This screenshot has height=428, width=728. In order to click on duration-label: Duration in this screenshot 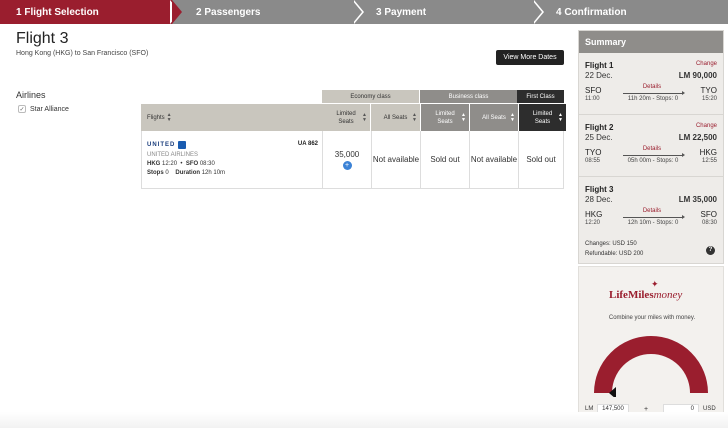, I will do `click(188, 173)`.